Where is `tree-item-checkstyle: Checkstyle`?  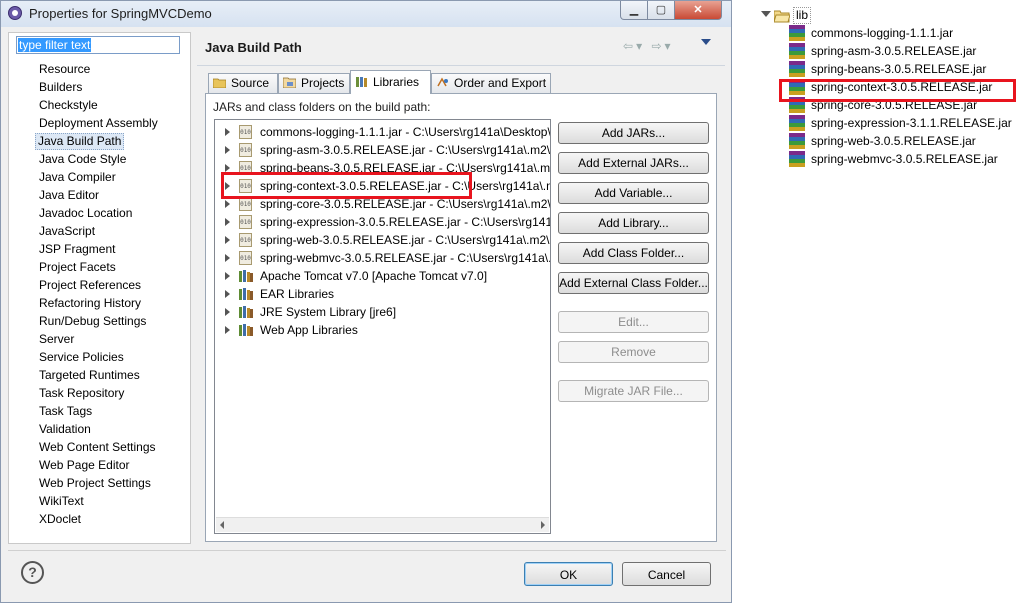
tree-item-checkstyle: Checkstyle is located at coordinates (68, 105).